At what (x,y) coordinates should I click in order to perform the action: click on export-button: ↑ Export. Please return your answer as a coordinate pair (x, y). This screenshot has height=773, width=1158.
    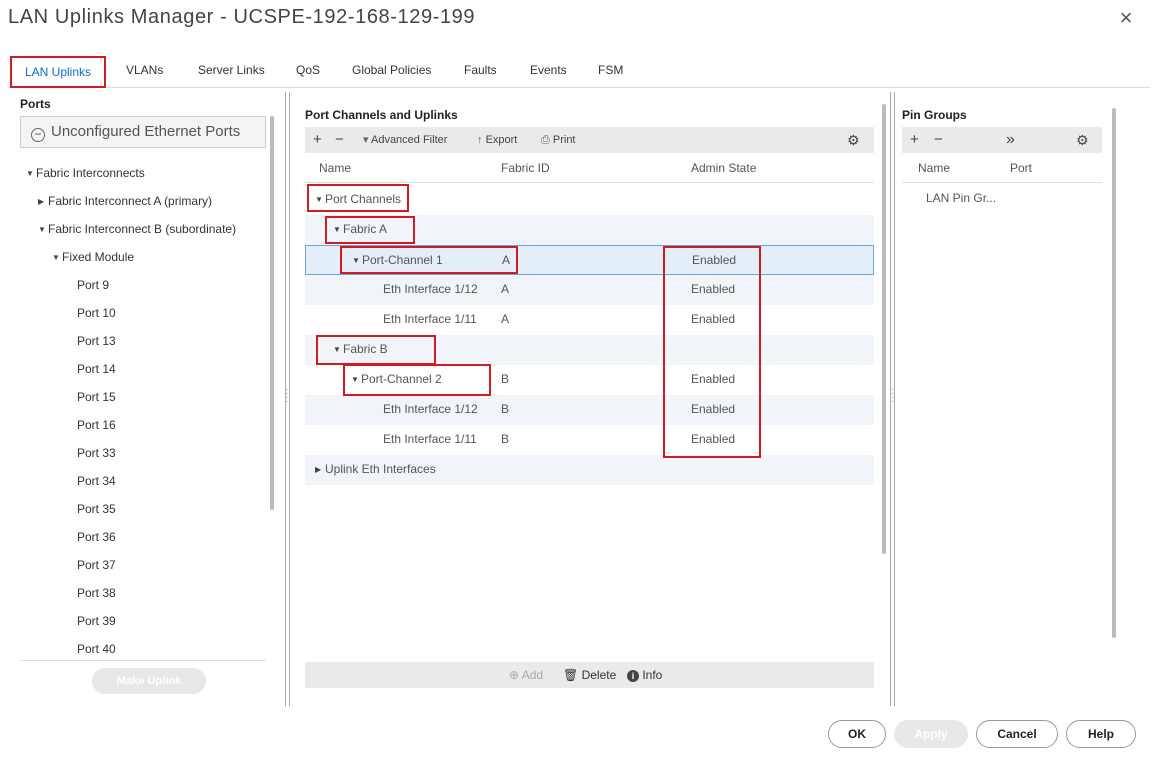
    Looking at the image, I should click on (497, 140).